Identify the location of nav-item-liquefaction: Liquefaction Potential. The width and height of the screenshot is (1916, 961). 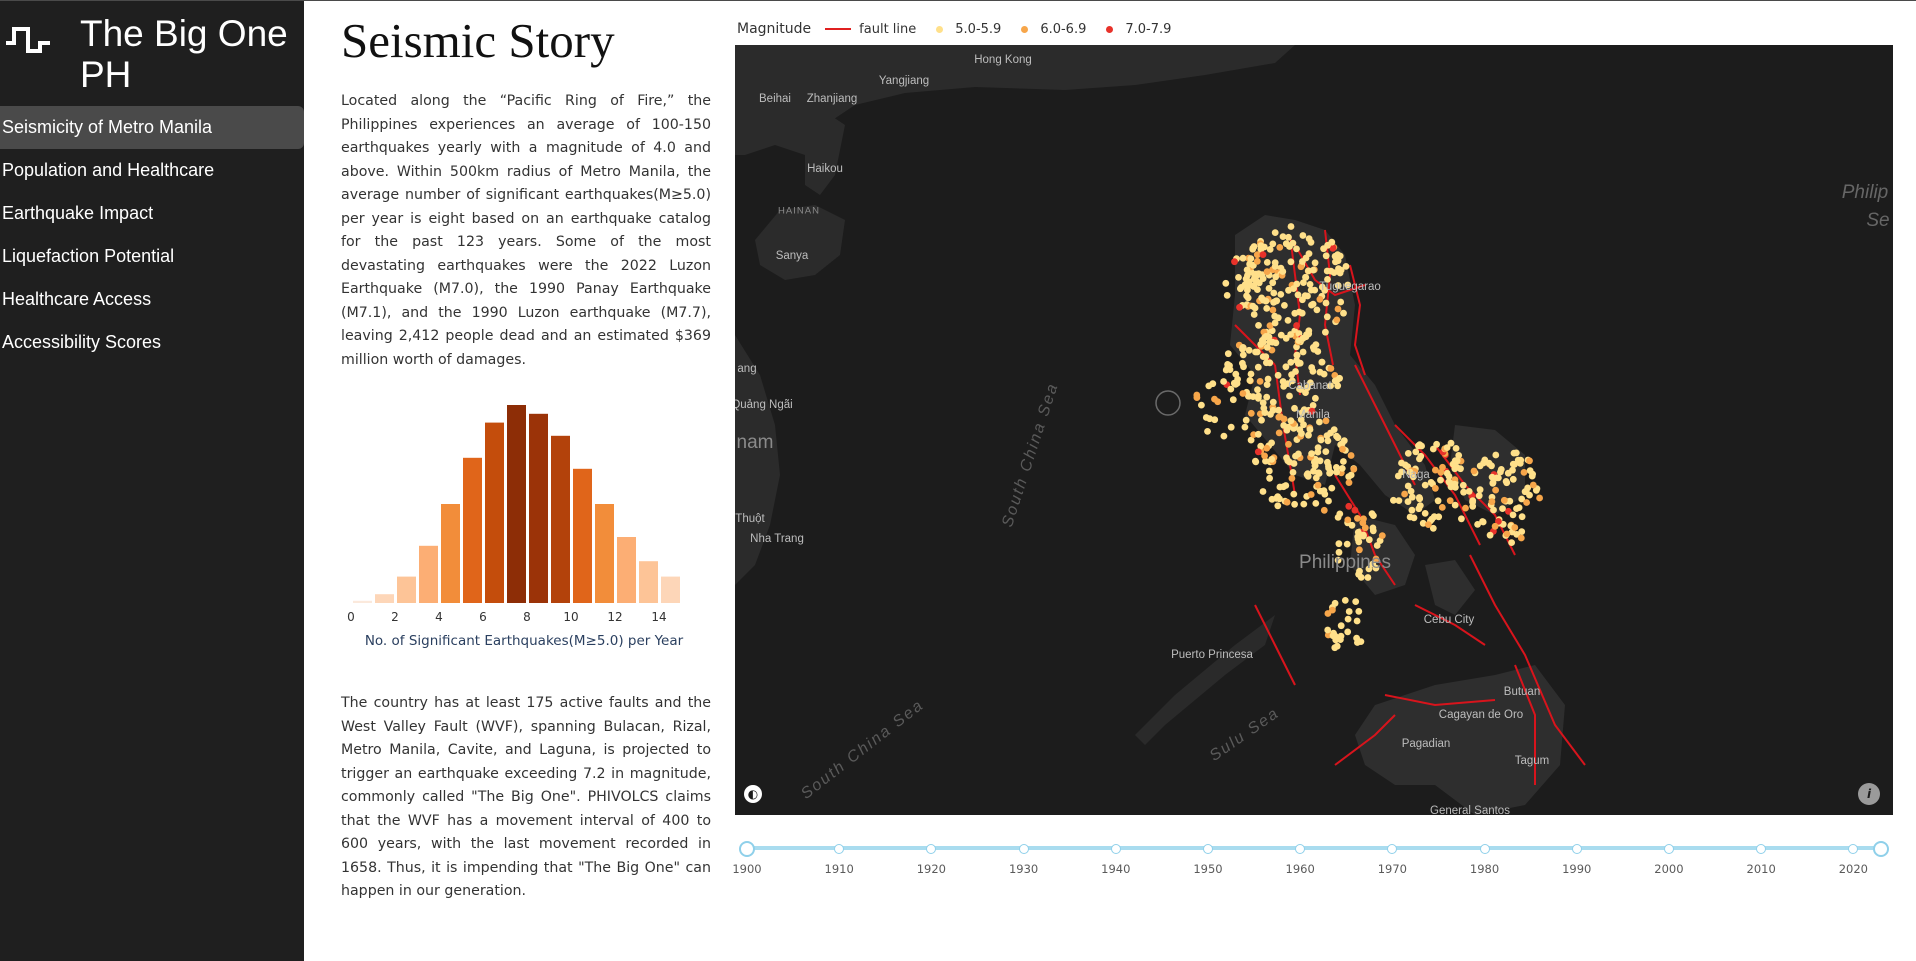
(152, 256).